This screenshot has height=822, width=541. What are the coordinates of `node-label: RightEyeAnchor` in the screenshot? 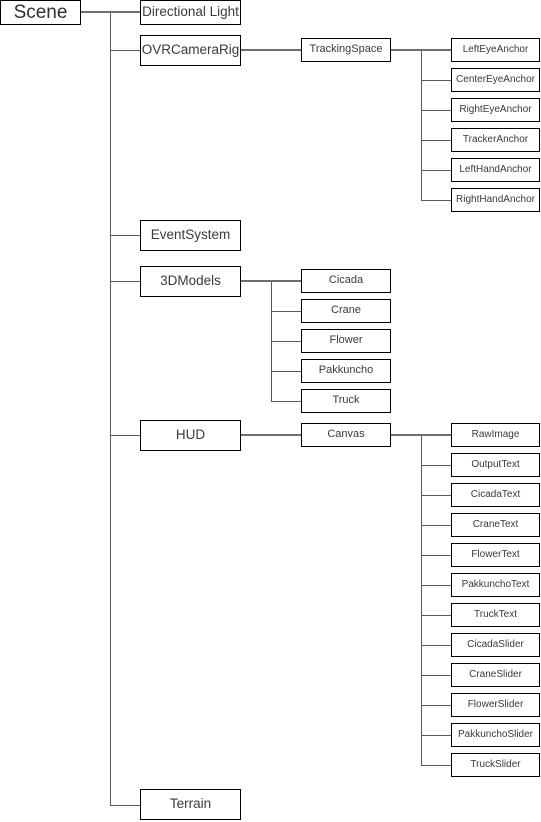 It's located at (495, 109).